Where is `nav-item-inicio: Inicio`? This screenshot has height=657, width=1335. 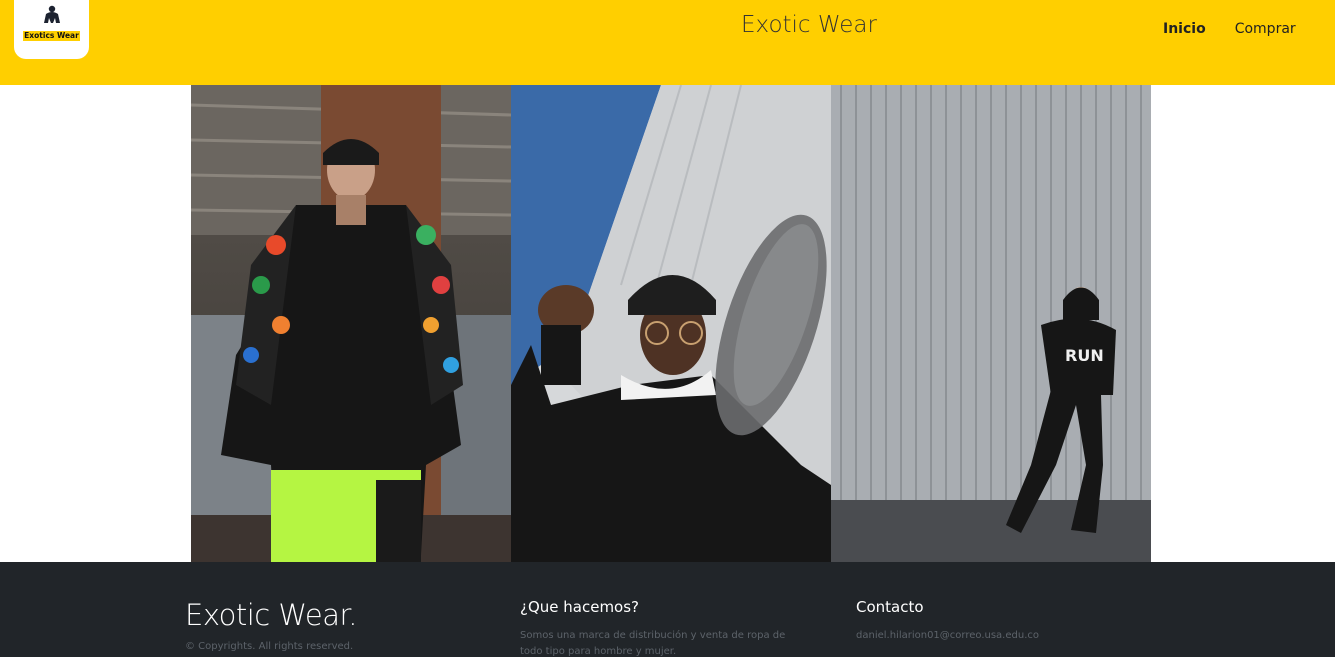 nav-item-inicio: Inicio is located at coordinates (1184, 29).